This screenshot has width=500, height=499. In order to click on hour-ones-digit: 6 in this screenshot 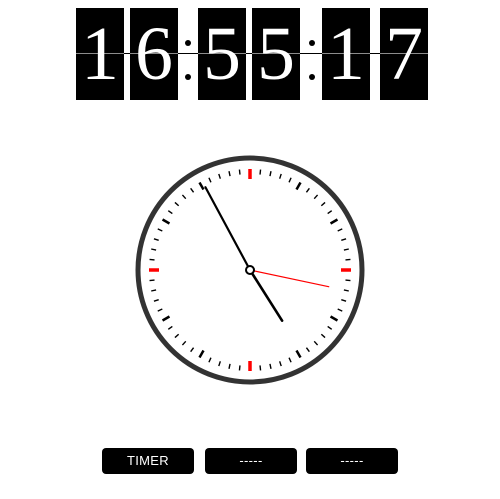, I will do `click(154, 54)`.